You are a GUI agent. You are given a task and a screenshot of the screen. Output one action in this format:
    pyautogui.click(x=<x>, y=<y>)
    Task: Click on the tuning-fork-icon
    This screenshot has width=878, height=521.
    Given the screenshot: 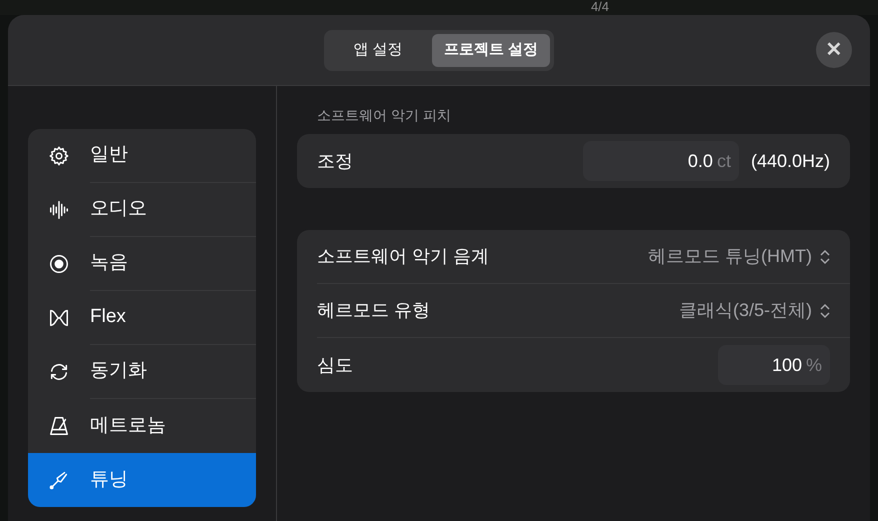 What is the action you would take?
    pyautogui.click(x=59, y=480)
    